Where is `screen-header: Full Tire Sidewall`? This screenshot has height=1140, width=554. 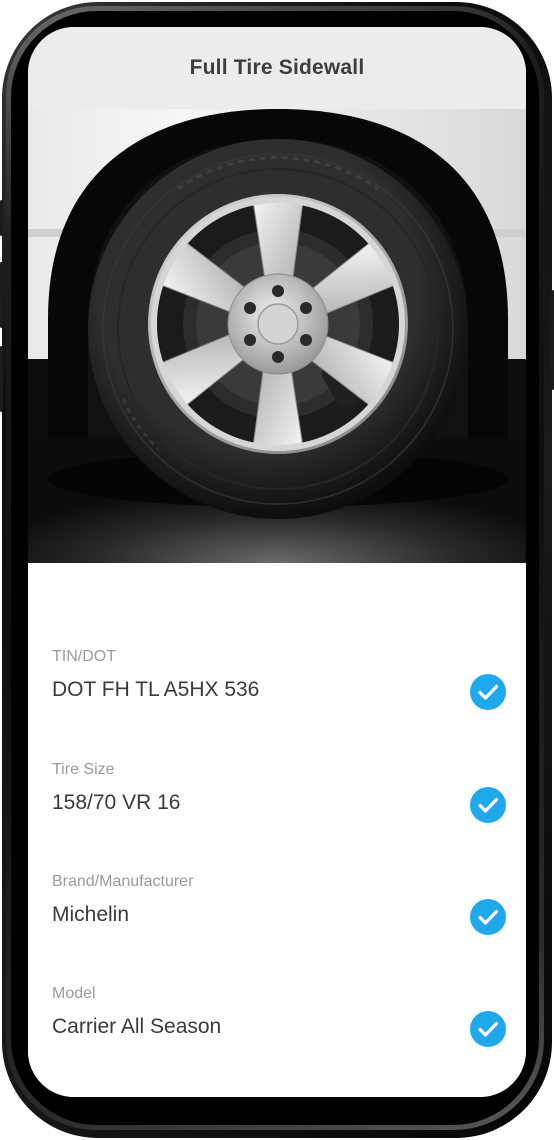 screen-header: Full Tire Sidewall is located at coordinates (277, 68).